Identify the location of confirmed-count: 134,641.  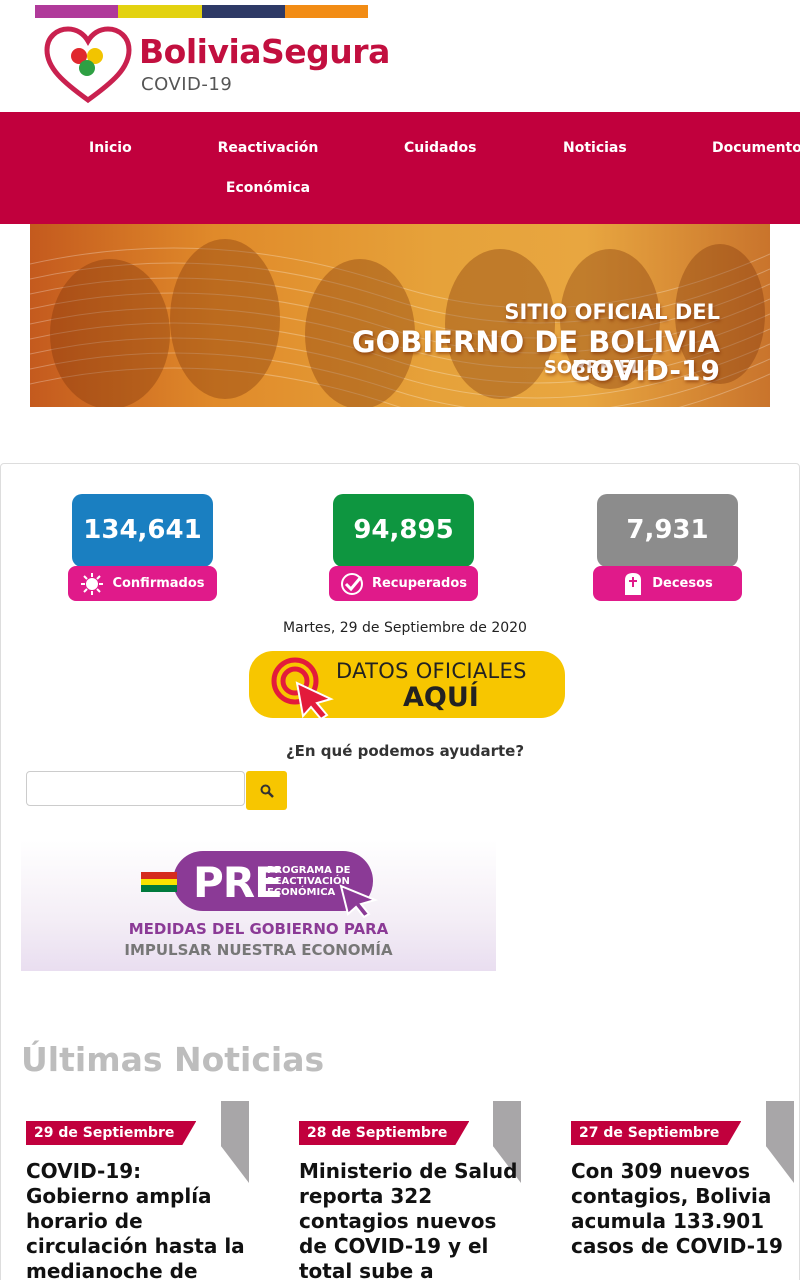
(142, 530).